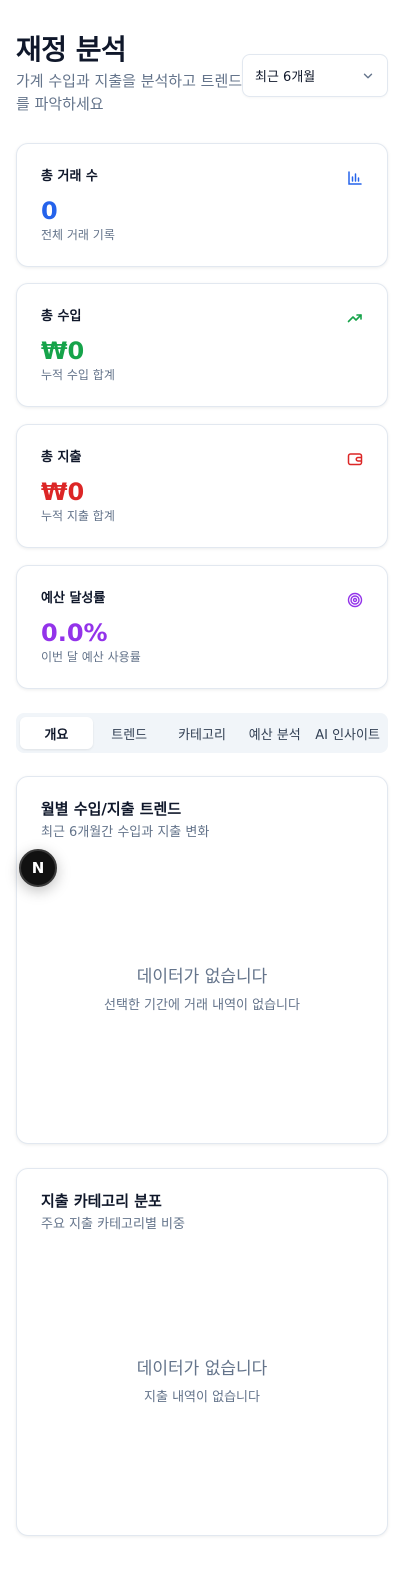 This screenshot has width=404, height=1584. I want to click on stat-card-income: 총 수입 ₩0 누적 수입 합계, so click(202, 345).